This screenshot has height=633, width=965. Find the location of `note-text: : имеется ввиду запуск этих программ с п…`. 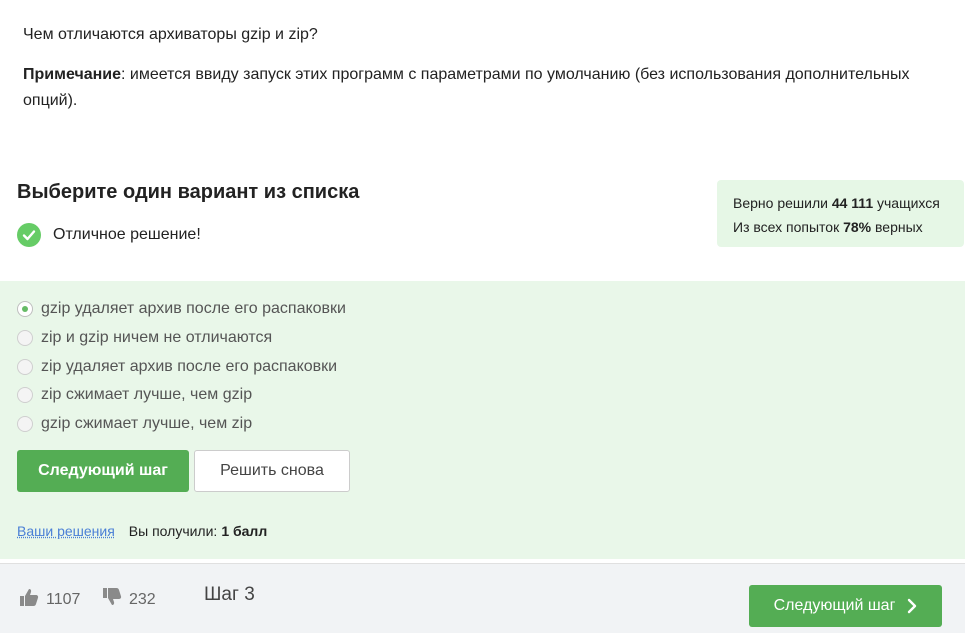

note-text: : имеется ввиду запуск этих программ с п… is located at coordinates (466, 87).